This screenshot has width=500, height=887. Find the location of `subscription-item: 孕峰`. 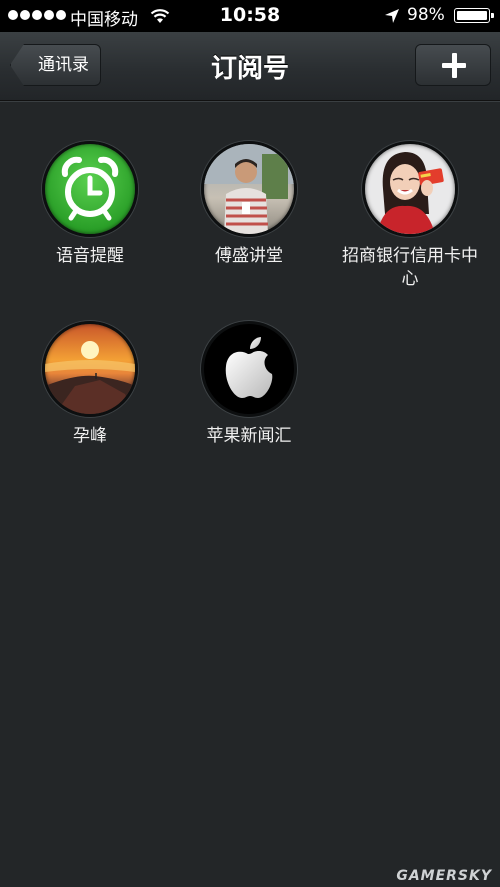

subscription-item: 孕峰 is located at coordinates (90, 384).